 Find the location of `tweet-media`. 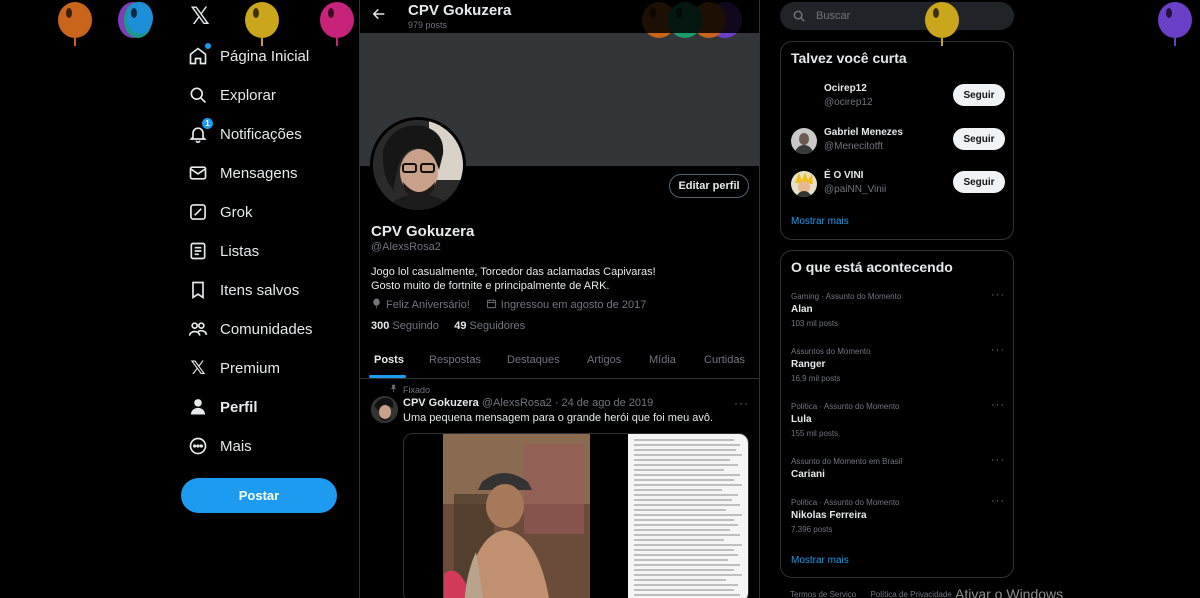

tweet-media is located at coordinates (576, 515).